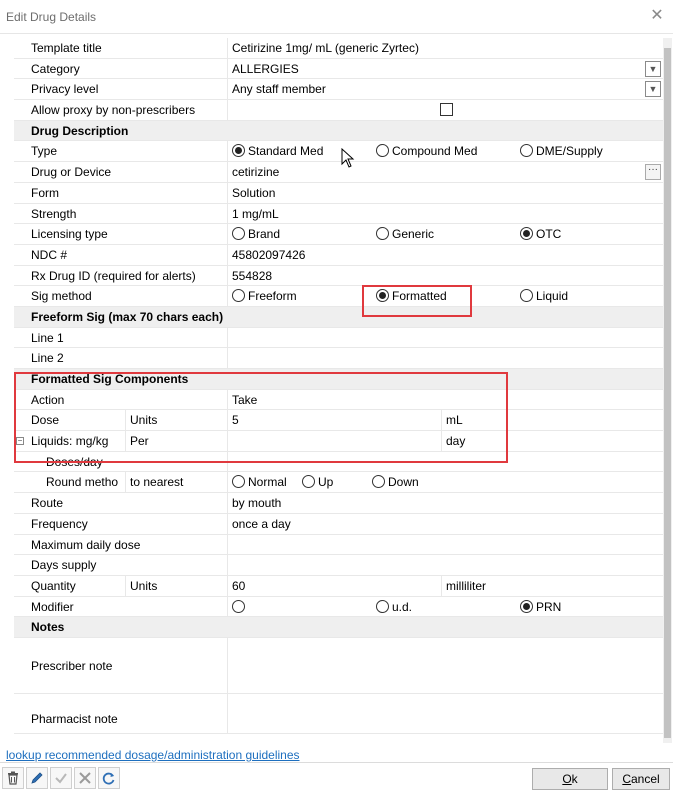  What do you see at coordinates (641, 779) in the screenshot?
I see `cancel-button: Cancel` at bounding box center [641, 779].